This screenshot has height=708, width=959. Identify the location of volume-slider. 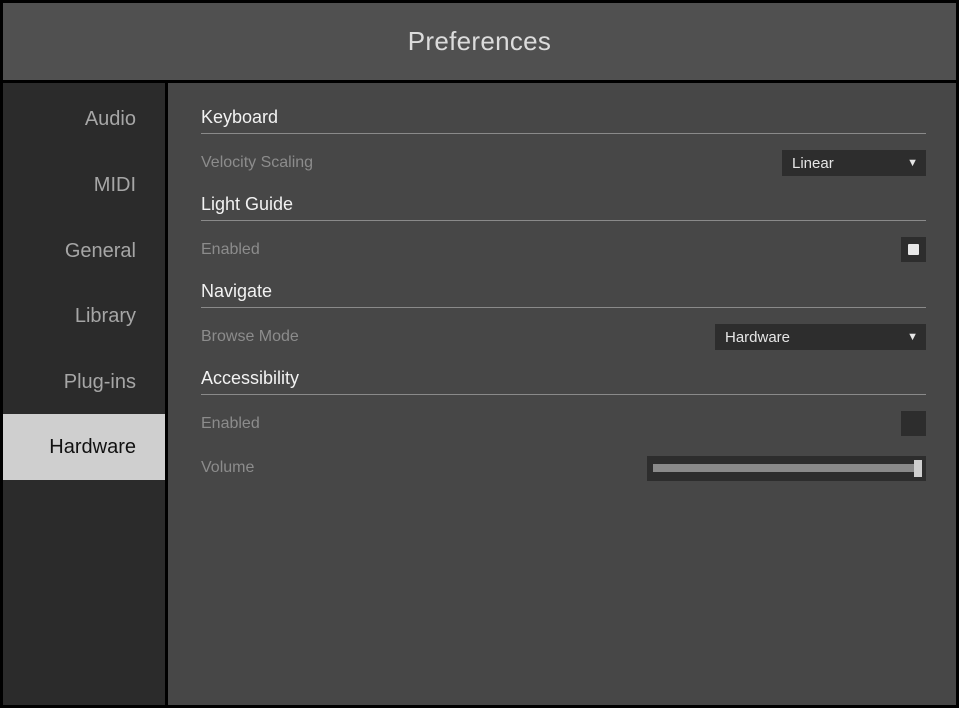
(786, 468).